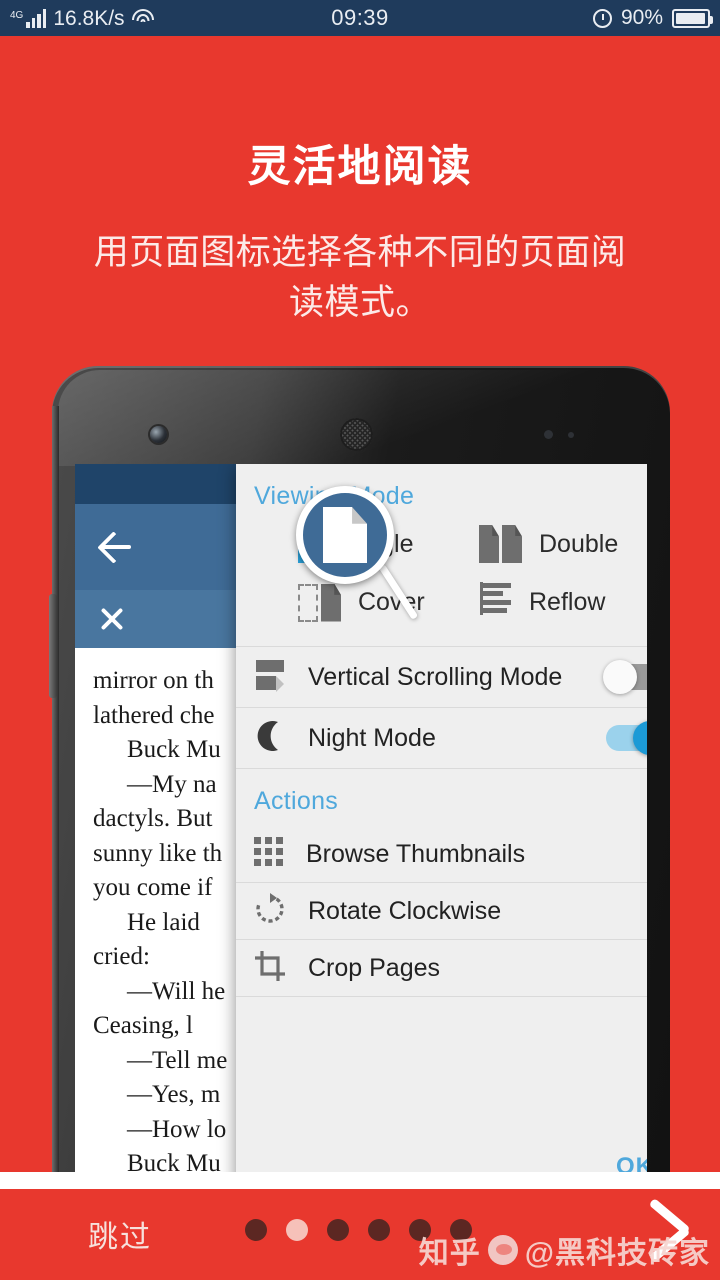 The image size is (720, 1280). I want to click on toggle-row-vertical-scrolling: Vertical Scrolling Mode, so click(441, 677).